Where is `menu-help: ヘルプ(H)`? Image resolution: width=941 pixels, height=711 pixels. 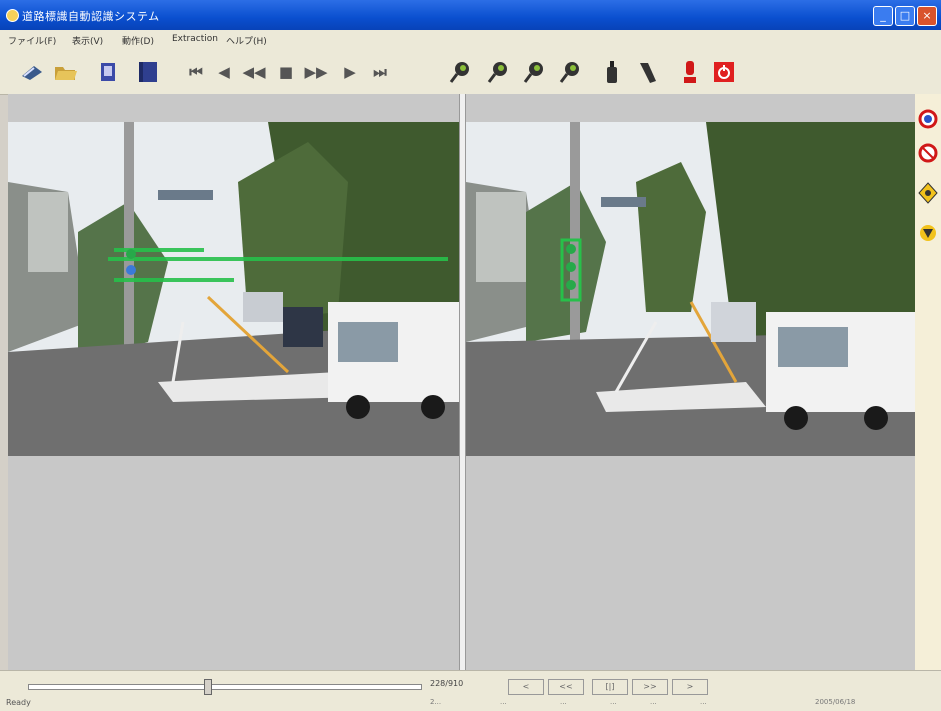 menu-help: ヘルプ(H) is located at coordinates (246, 40).